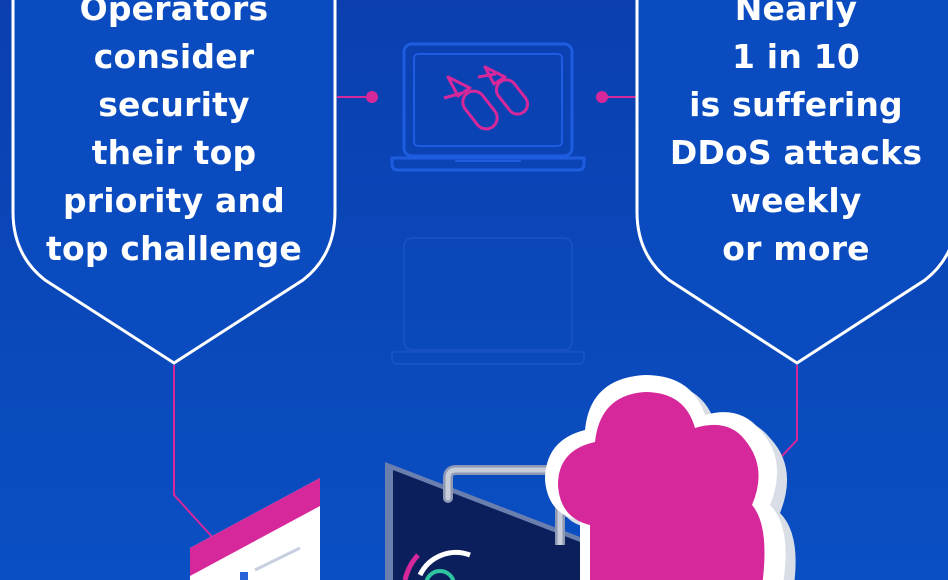  Describe the element at coordinates (174, 152) in the screenshot. I see `left-shield-line: their top` at that location.